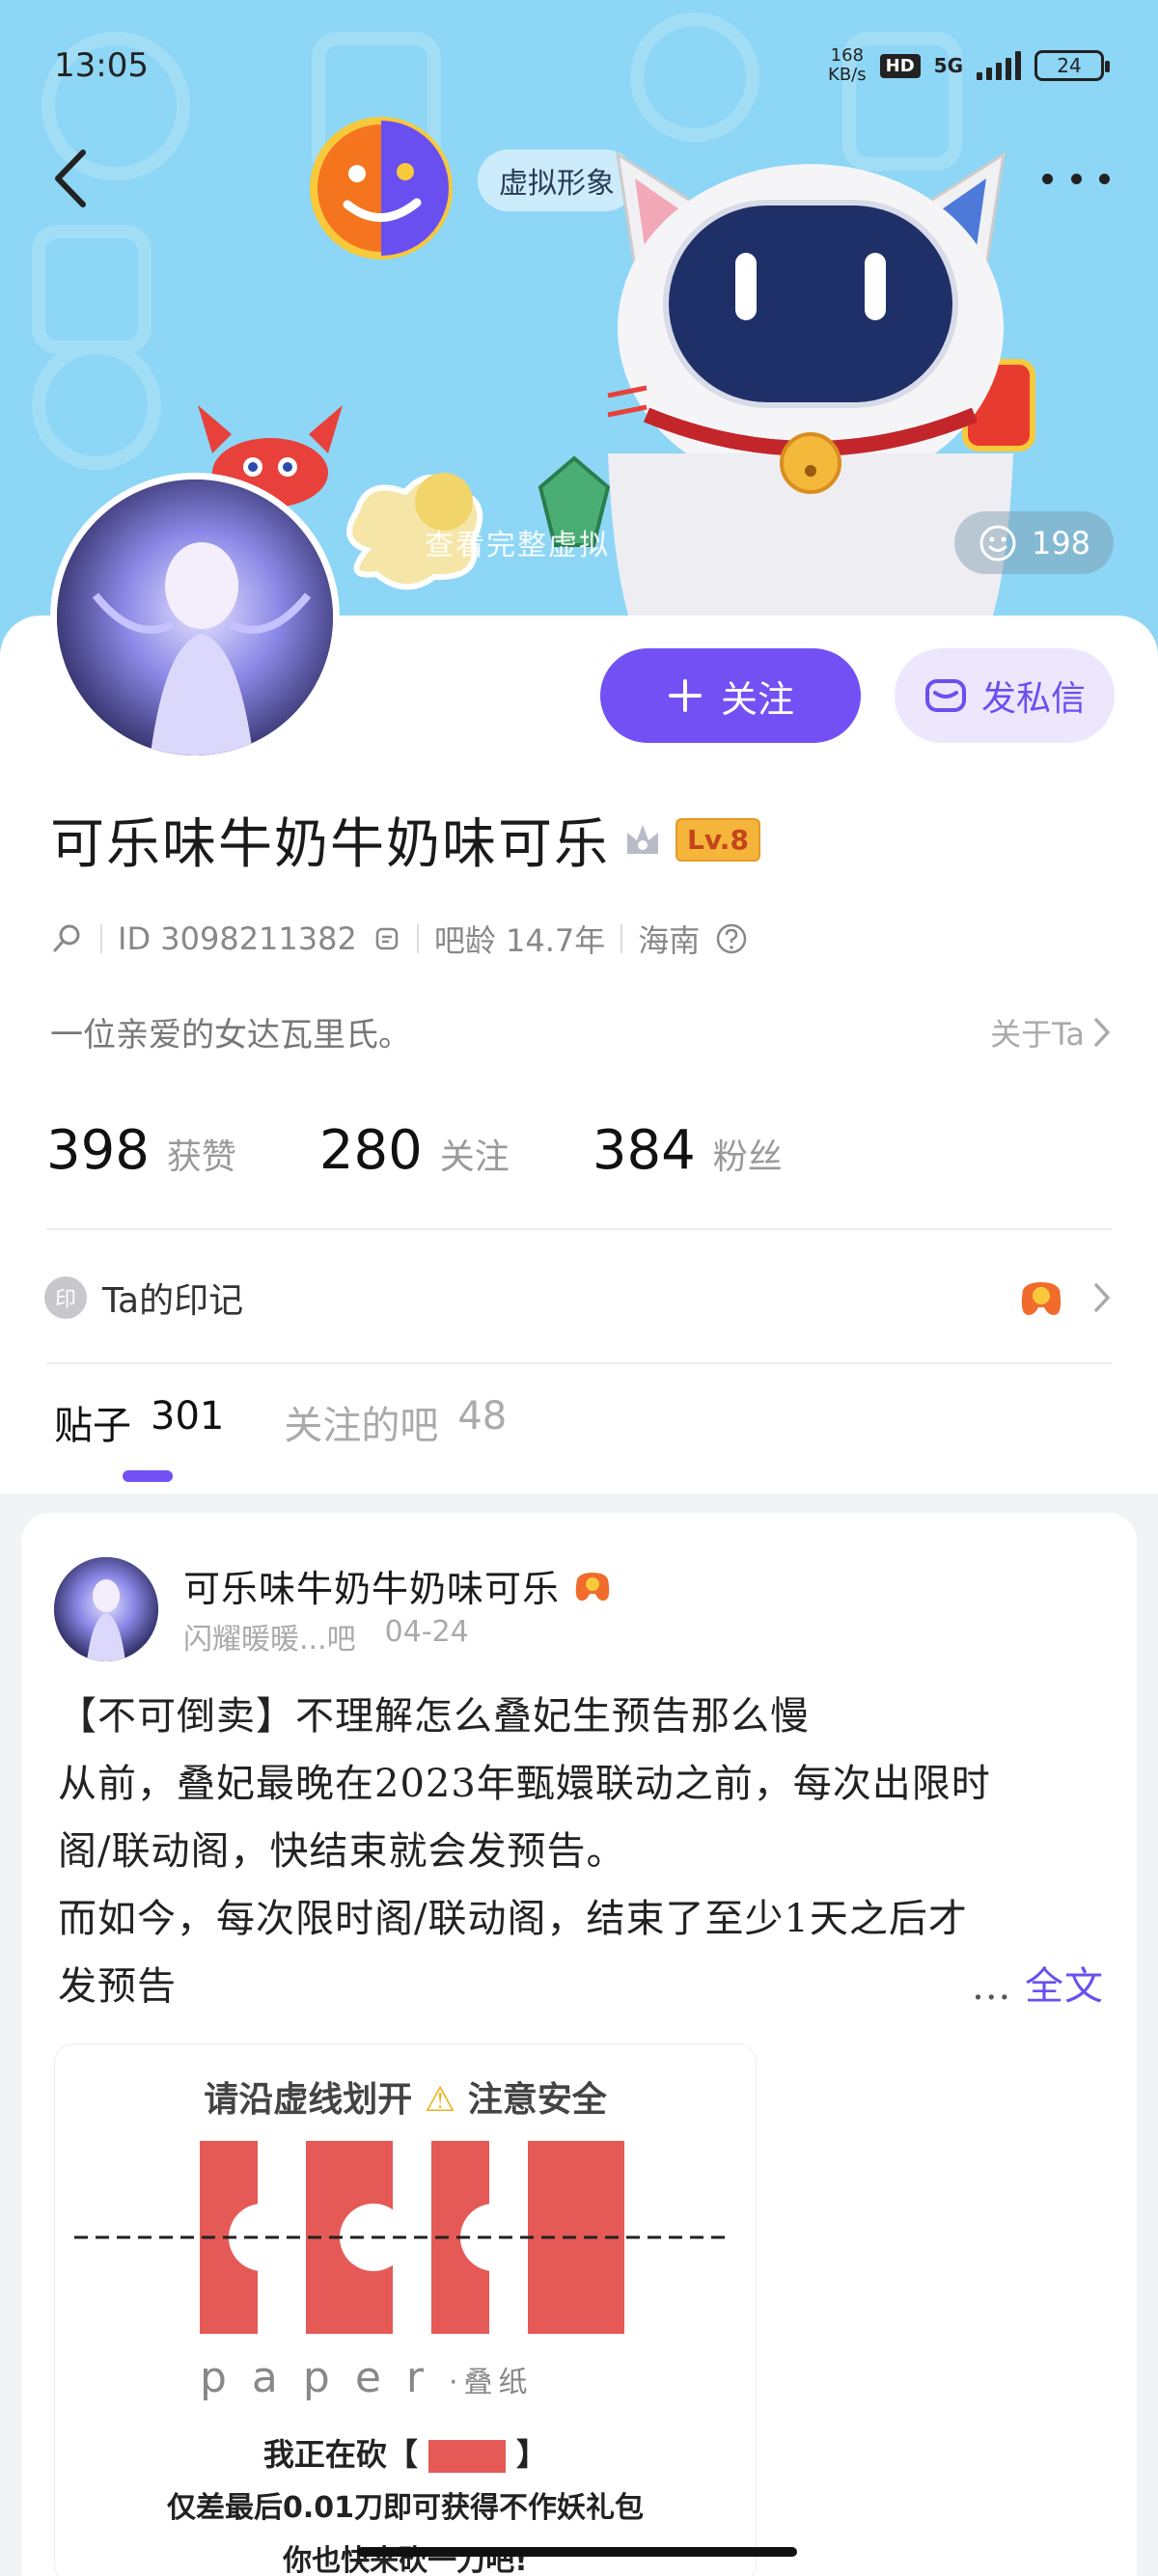 The width and height of the screenshot is (1158, 2576). I want to click on view-full-avatar-hint: 查看完整虚拟, so click(517, 542).